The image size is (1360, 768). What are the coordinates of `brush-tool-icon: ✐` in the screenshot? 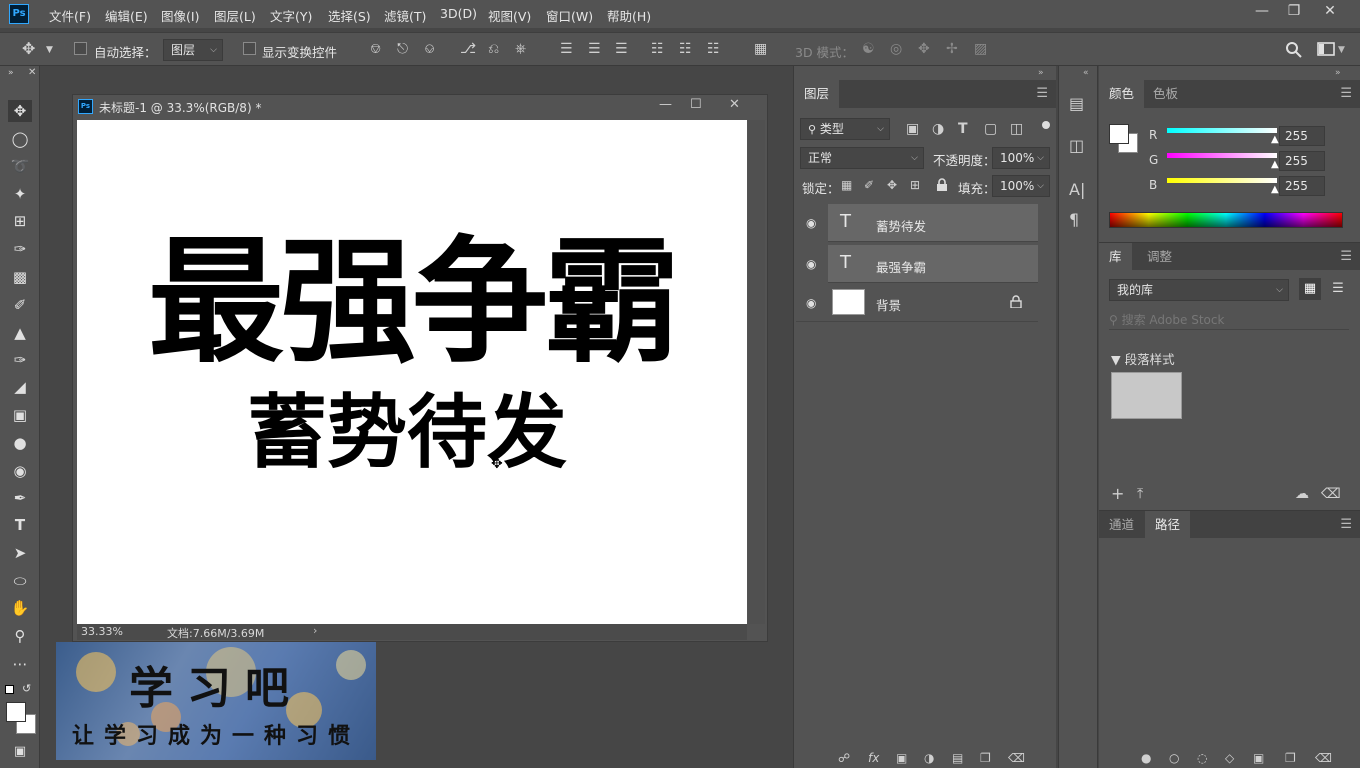 It's located at (20, 305).